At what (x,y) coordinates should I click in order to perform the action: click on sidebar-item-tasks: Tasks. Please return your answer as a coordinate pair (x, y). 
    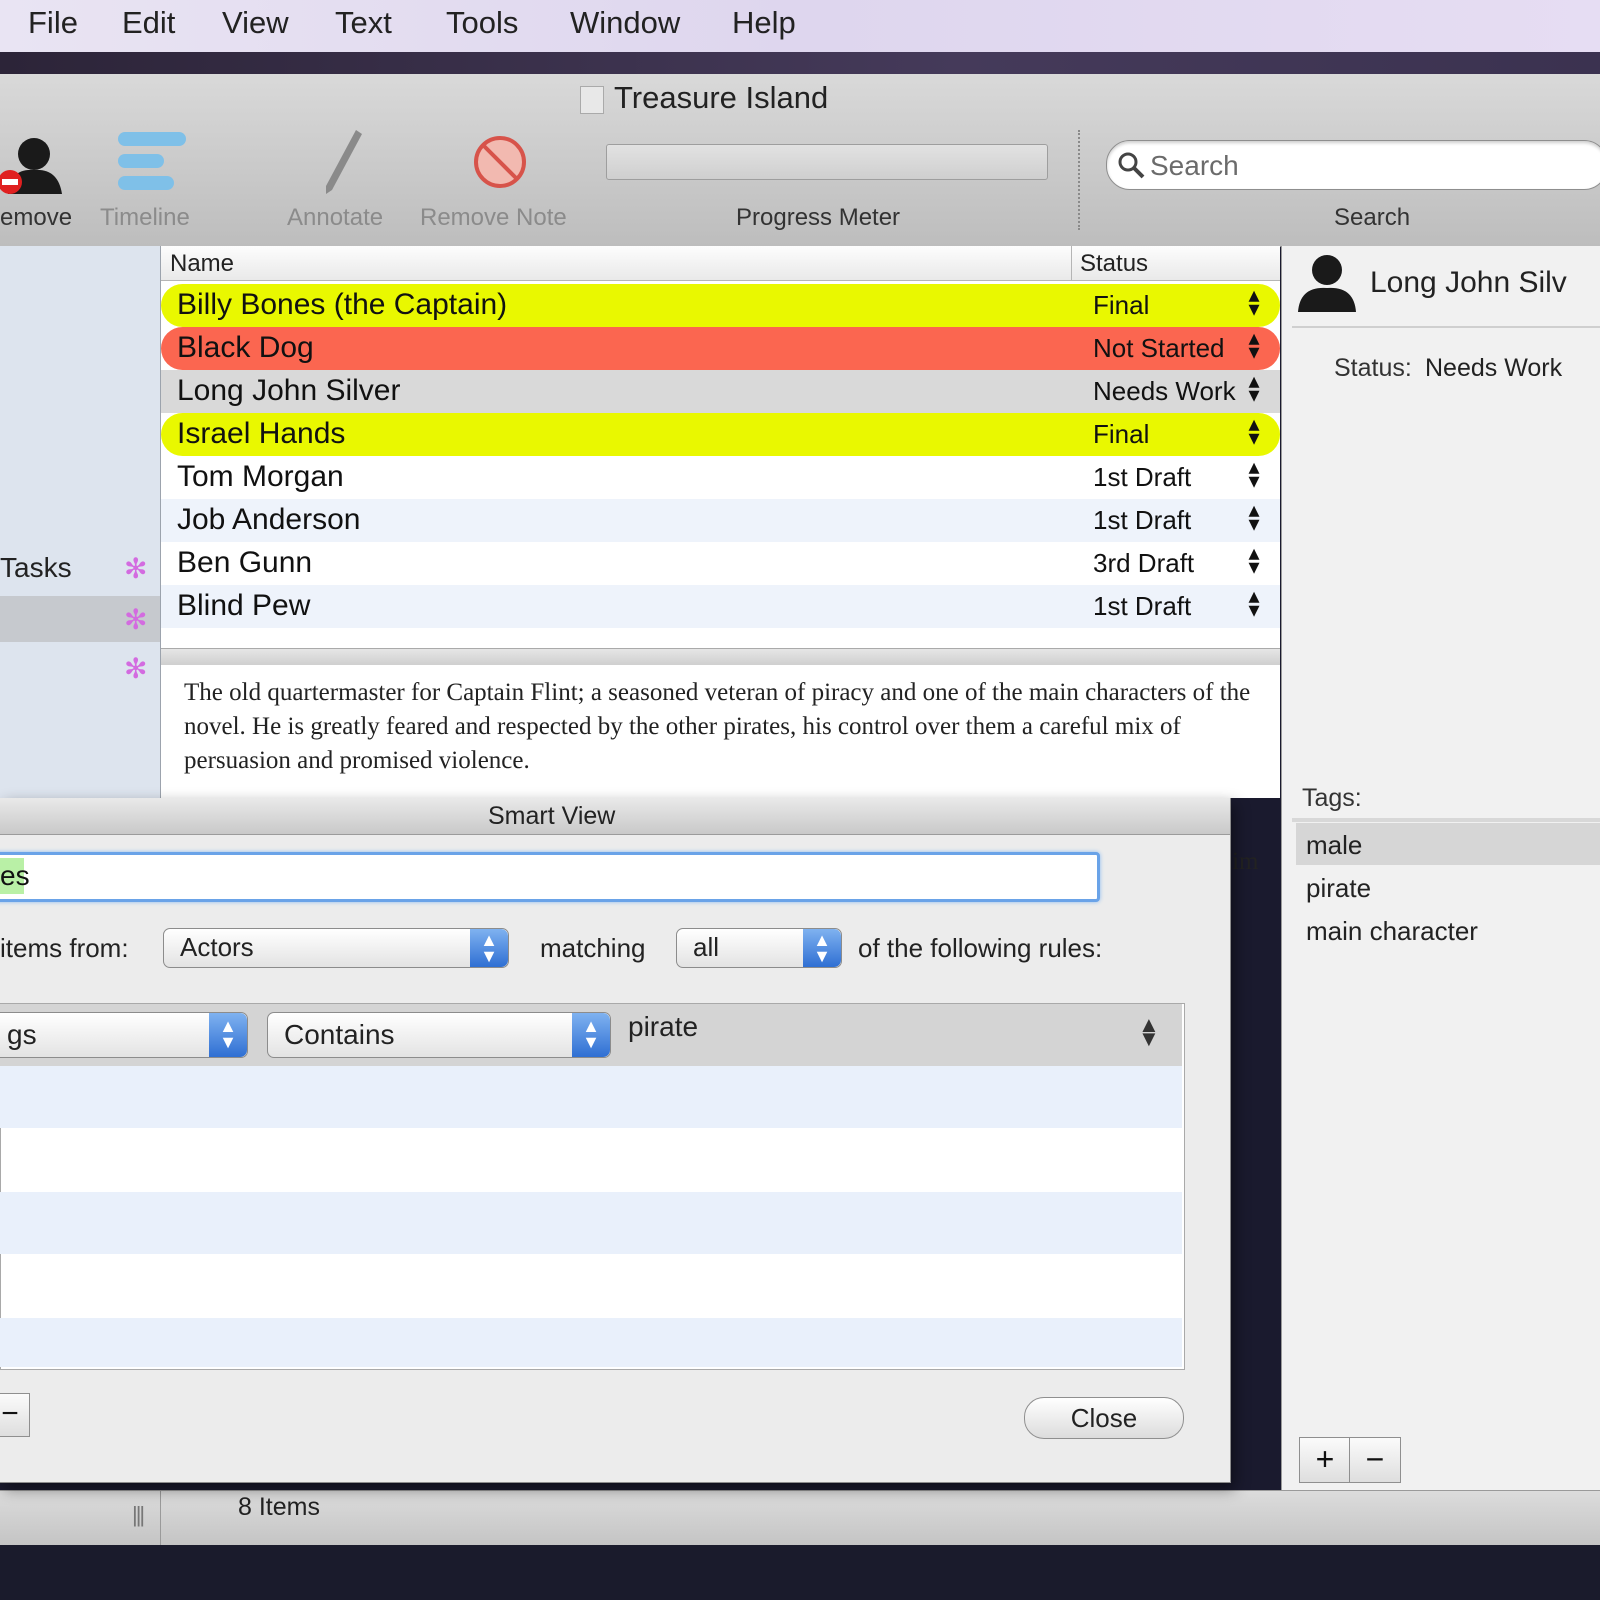
    Looking at the image, I should click on (36, 568).